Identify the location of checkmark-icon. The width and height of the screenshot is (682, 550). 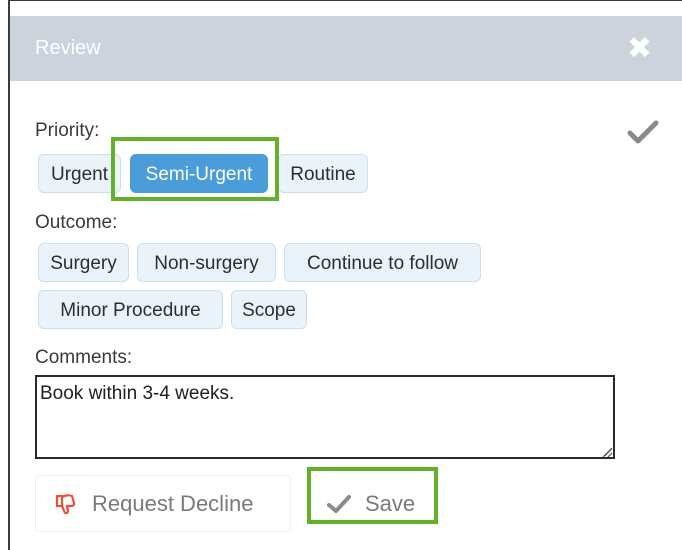
(643, 132).